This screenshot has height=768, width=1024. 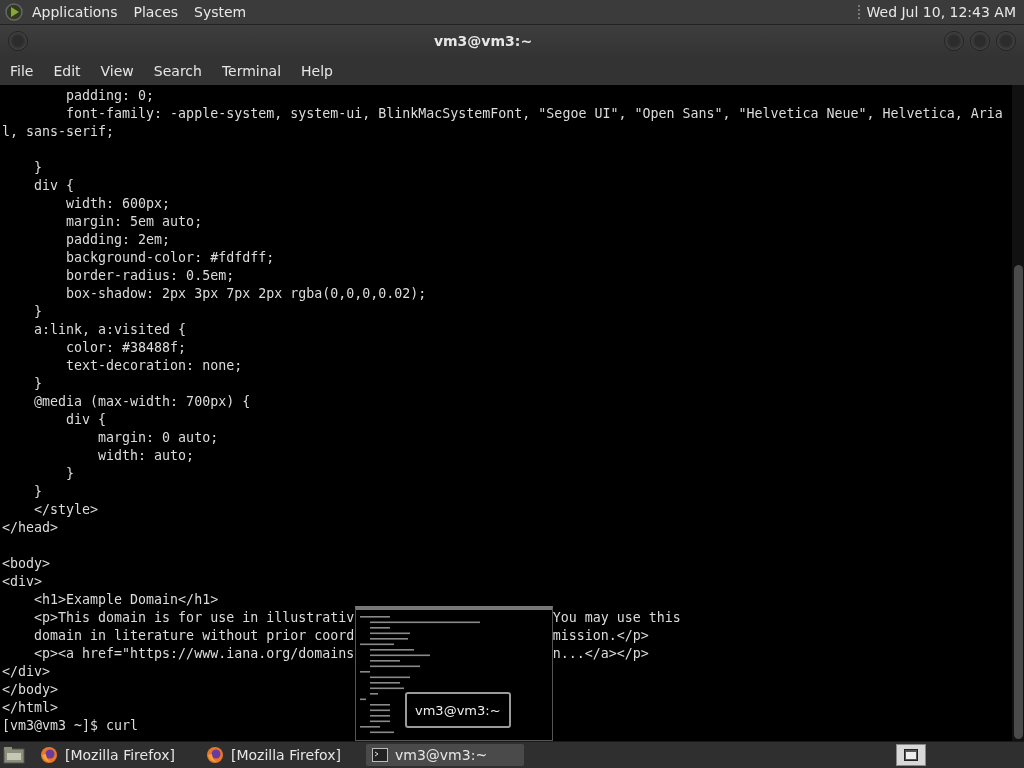 I want to click on terminal-line: <h1>Example Domain</h1>, so click(x=126, y=600).